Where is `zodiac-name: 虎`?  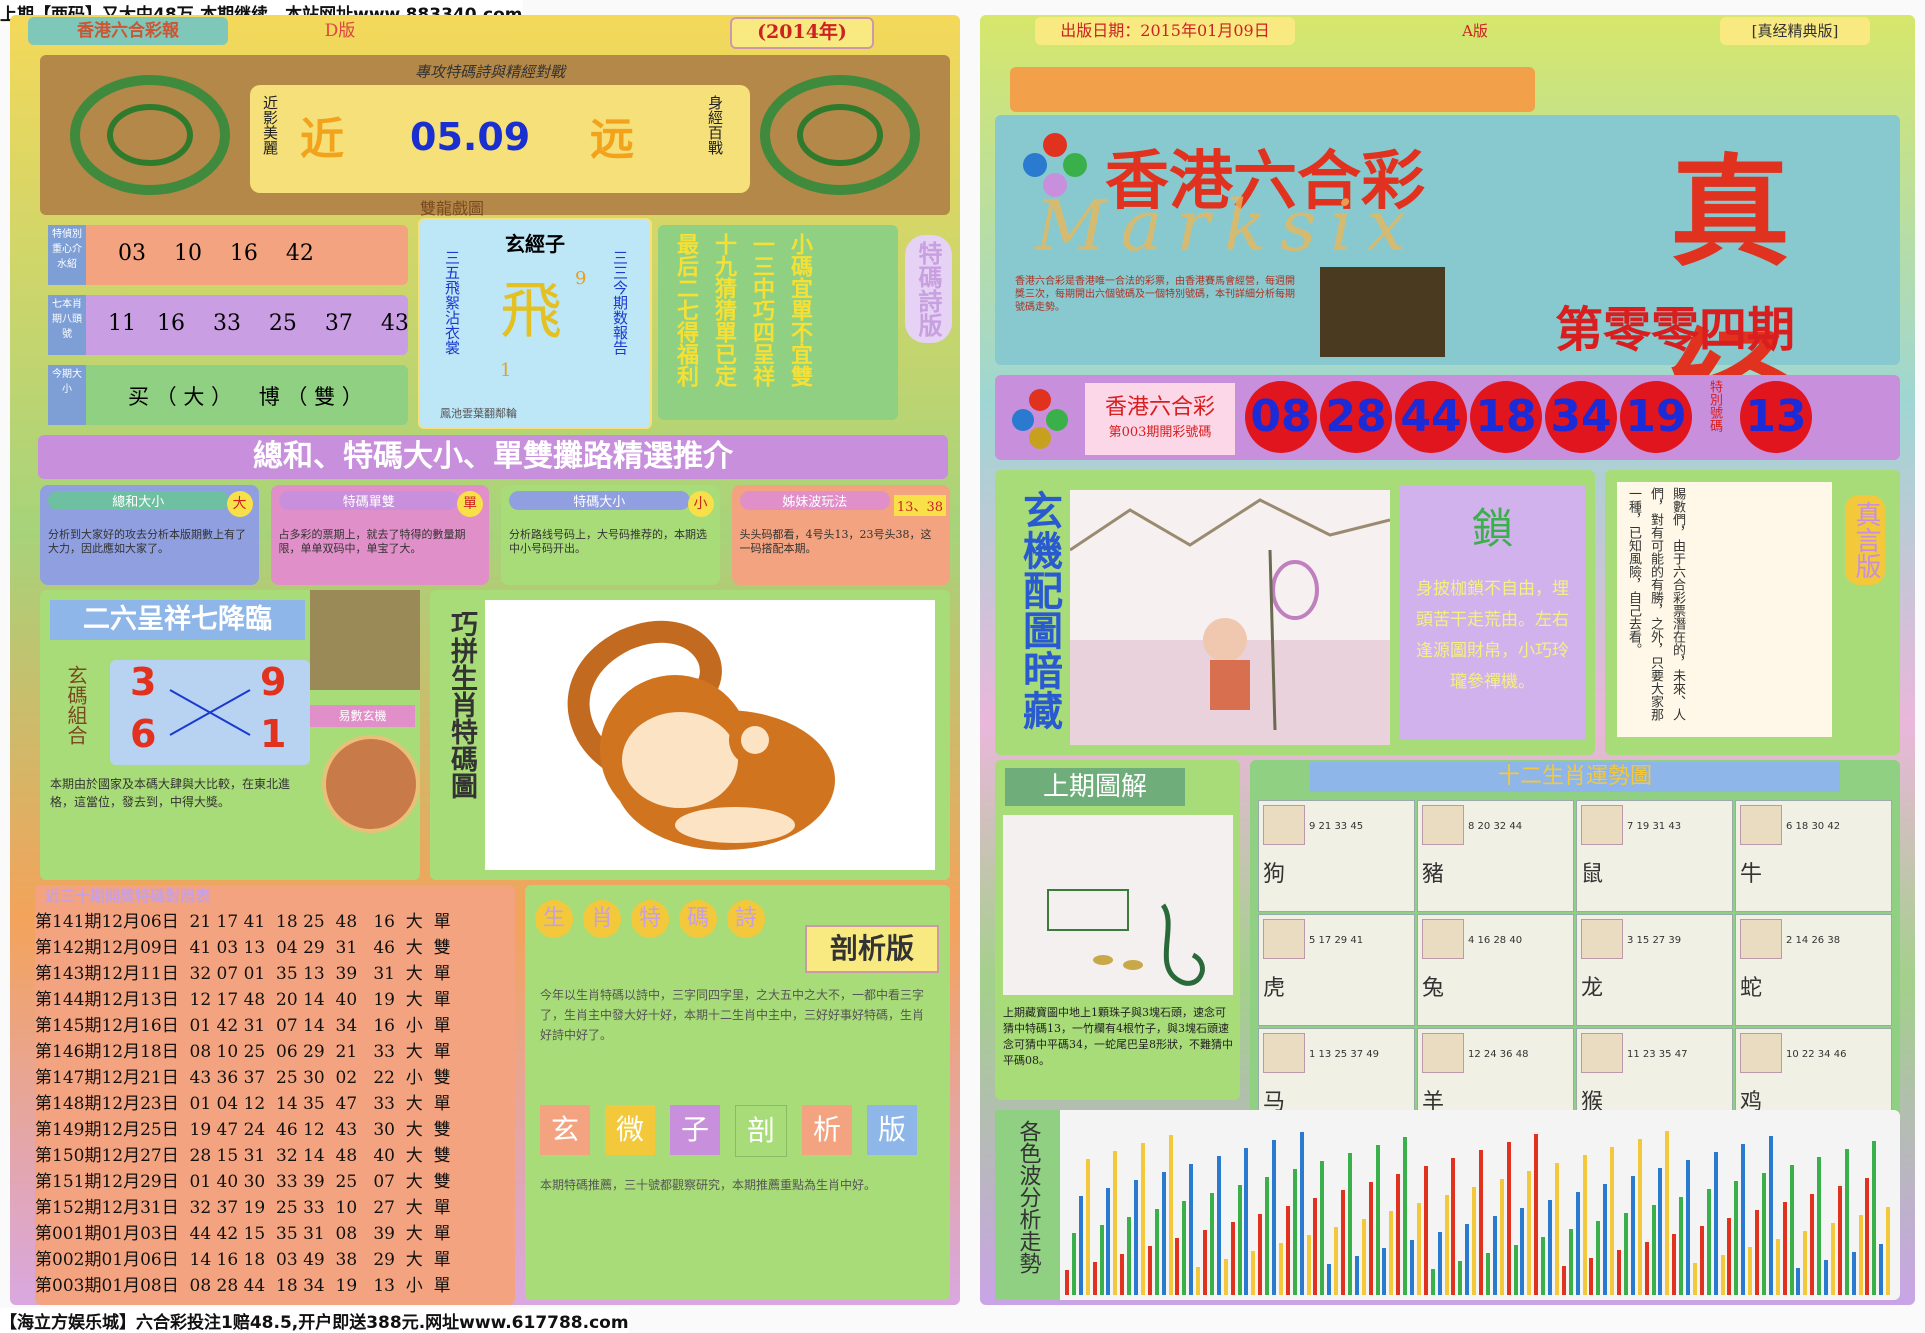 zodiac-name: 虎 is located at coordinates (1274, 988).